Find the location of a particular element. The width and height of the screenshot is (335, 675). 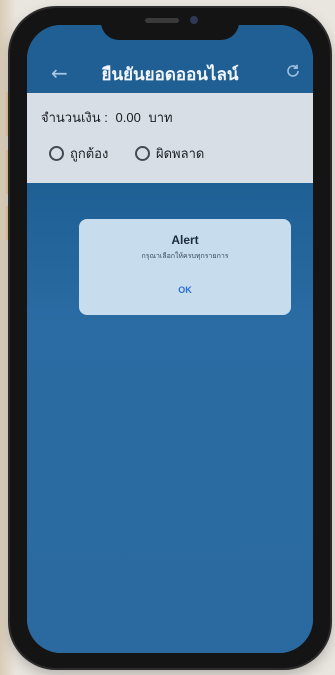

ok-button: OK is located at coordinates (185, 290).